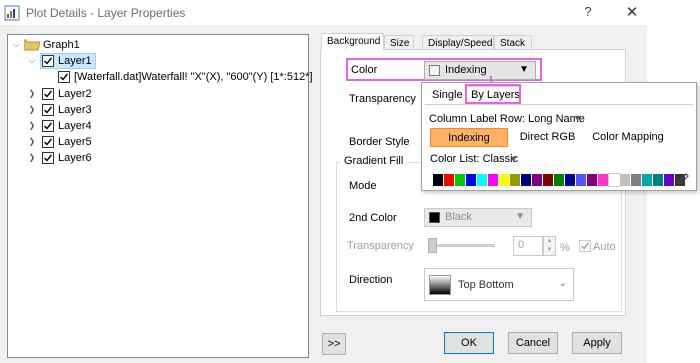  Describe the element at coordinates (75, 94) in the screenshot. I see `tree-label: Layer2` at that location.